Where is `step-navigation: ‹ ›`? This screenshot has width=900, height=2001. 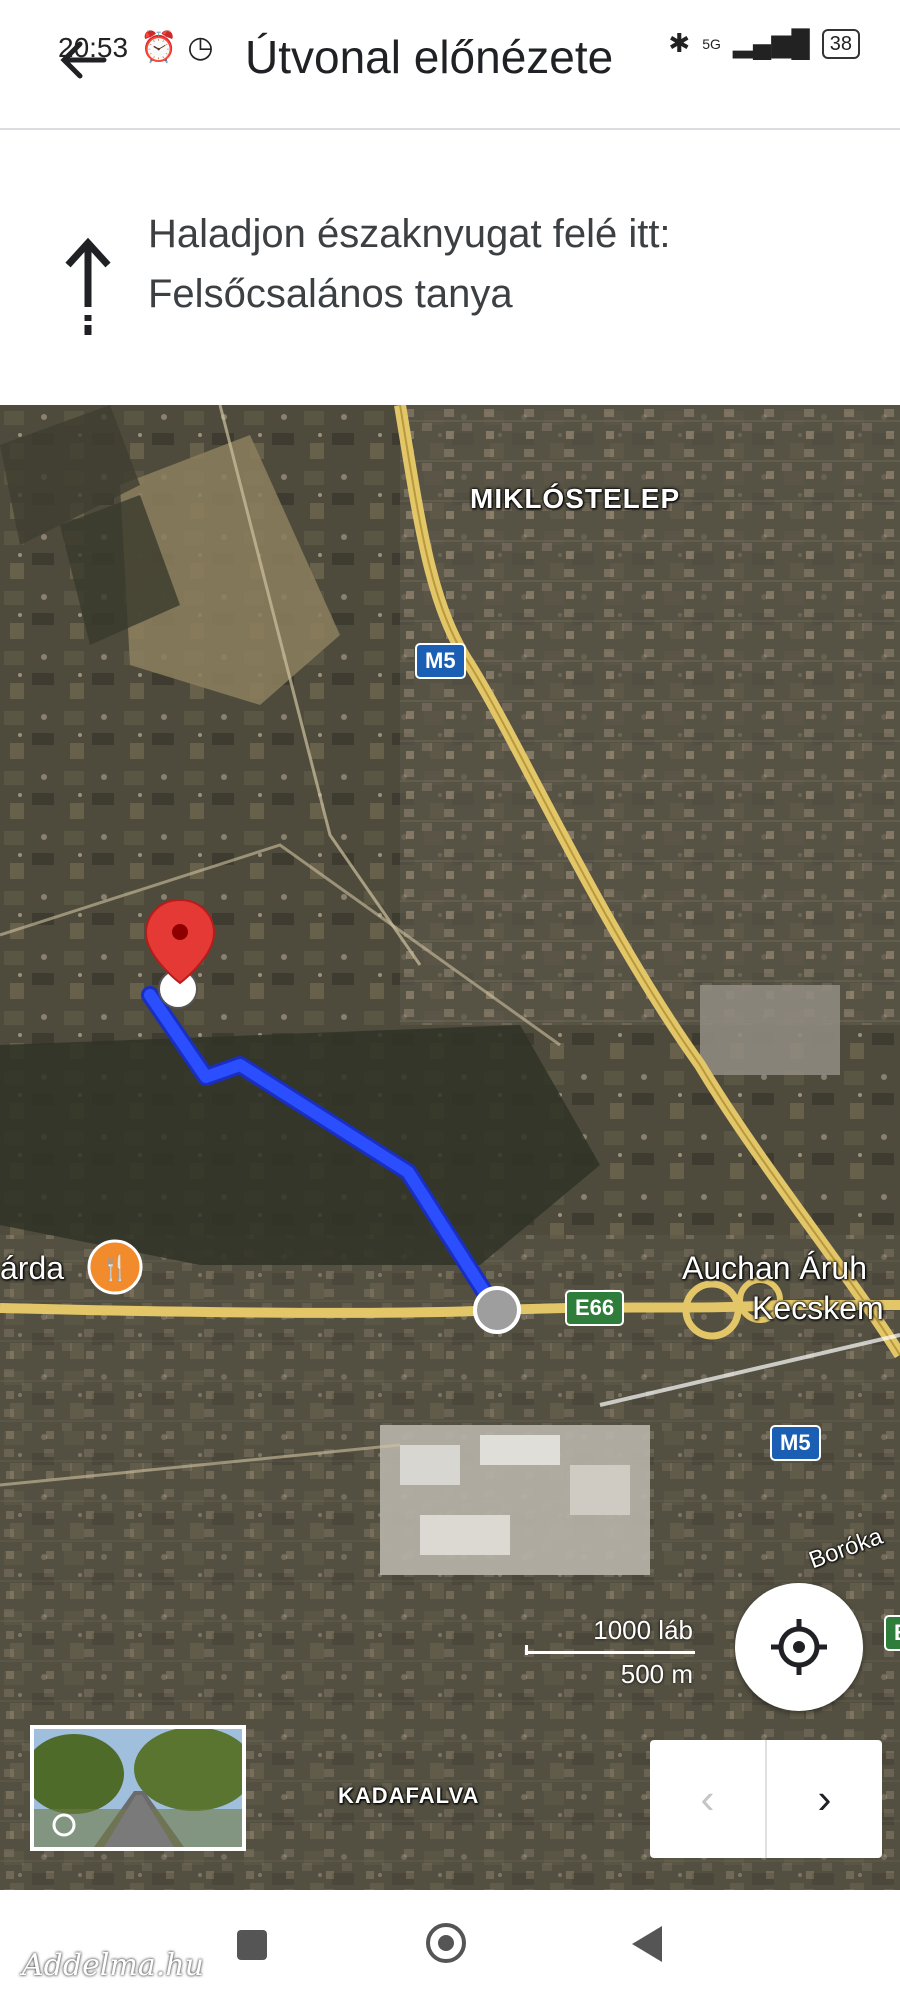
step-navigation: ‹ › is located at coordinates (766, 1799).